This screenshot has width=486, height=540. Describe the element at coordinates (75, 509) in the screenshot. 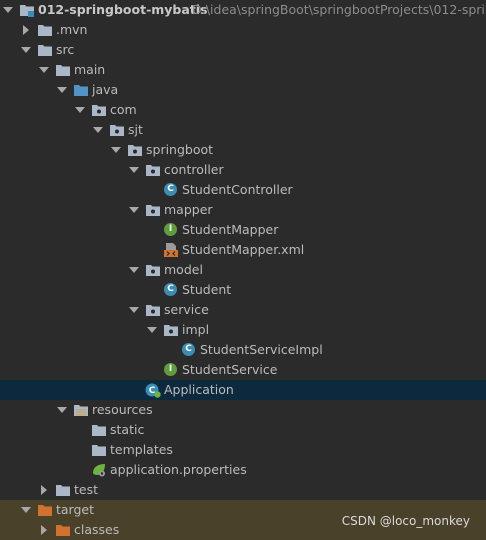

I see `tree-label: target` at that location.